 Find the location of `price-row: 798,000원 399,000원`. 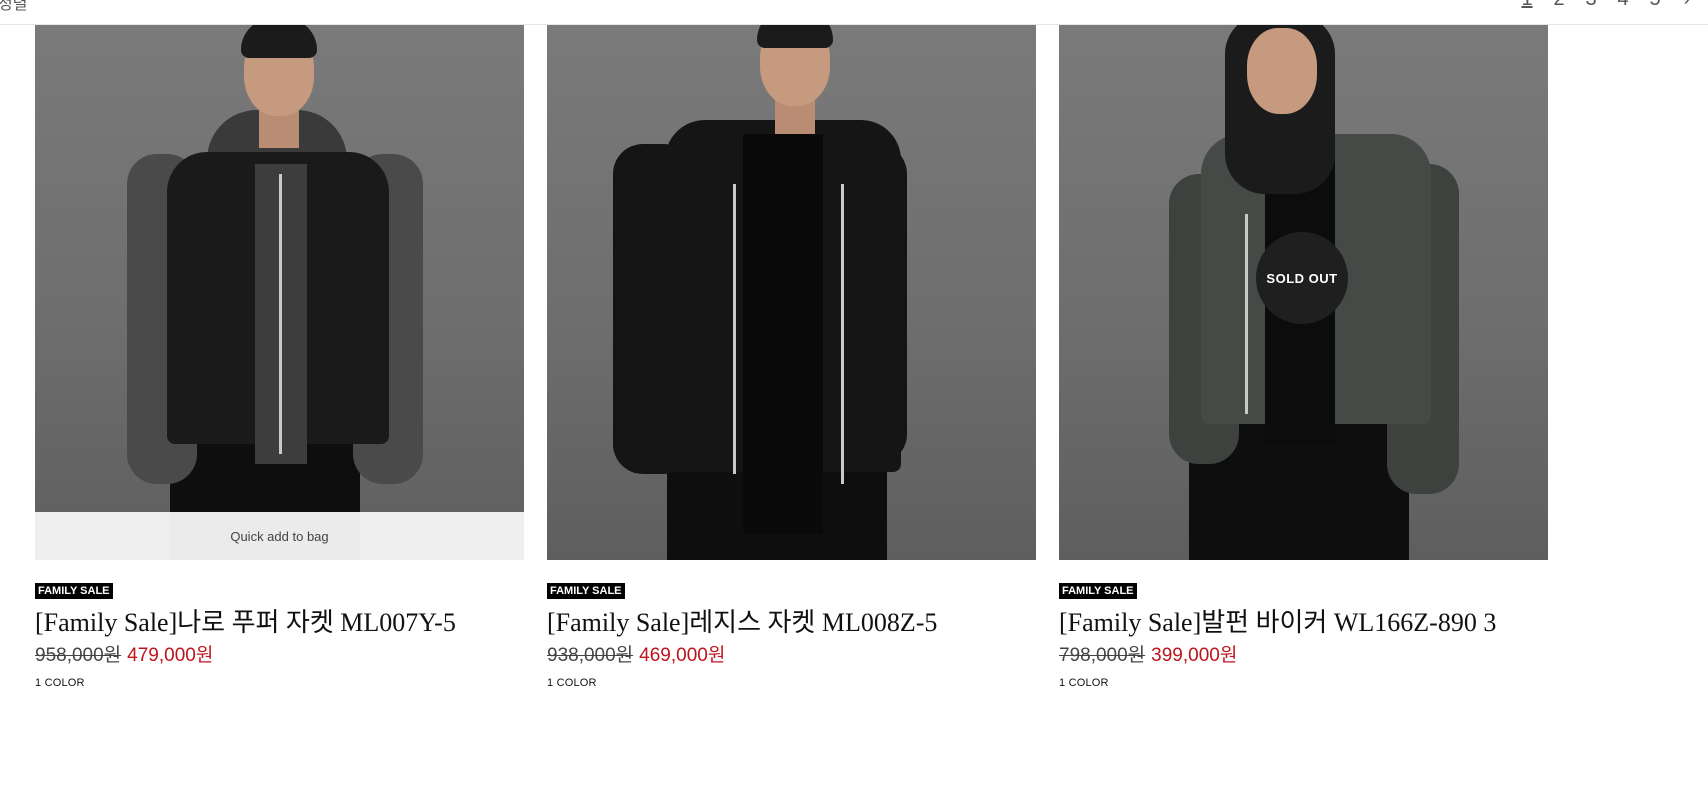

price-row: 798,000원 399,000원 is located at coordinates (1303, 656).